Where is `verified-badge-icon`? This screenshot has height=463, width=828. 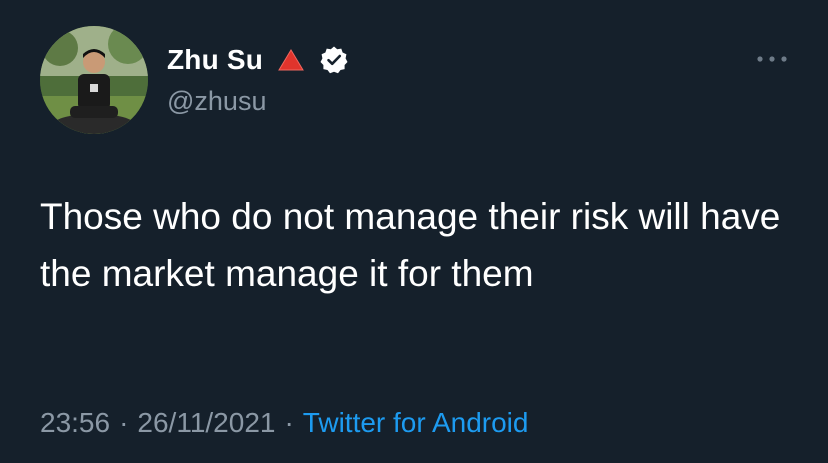
verified-badge-icon is located at coordinates (334, 60).